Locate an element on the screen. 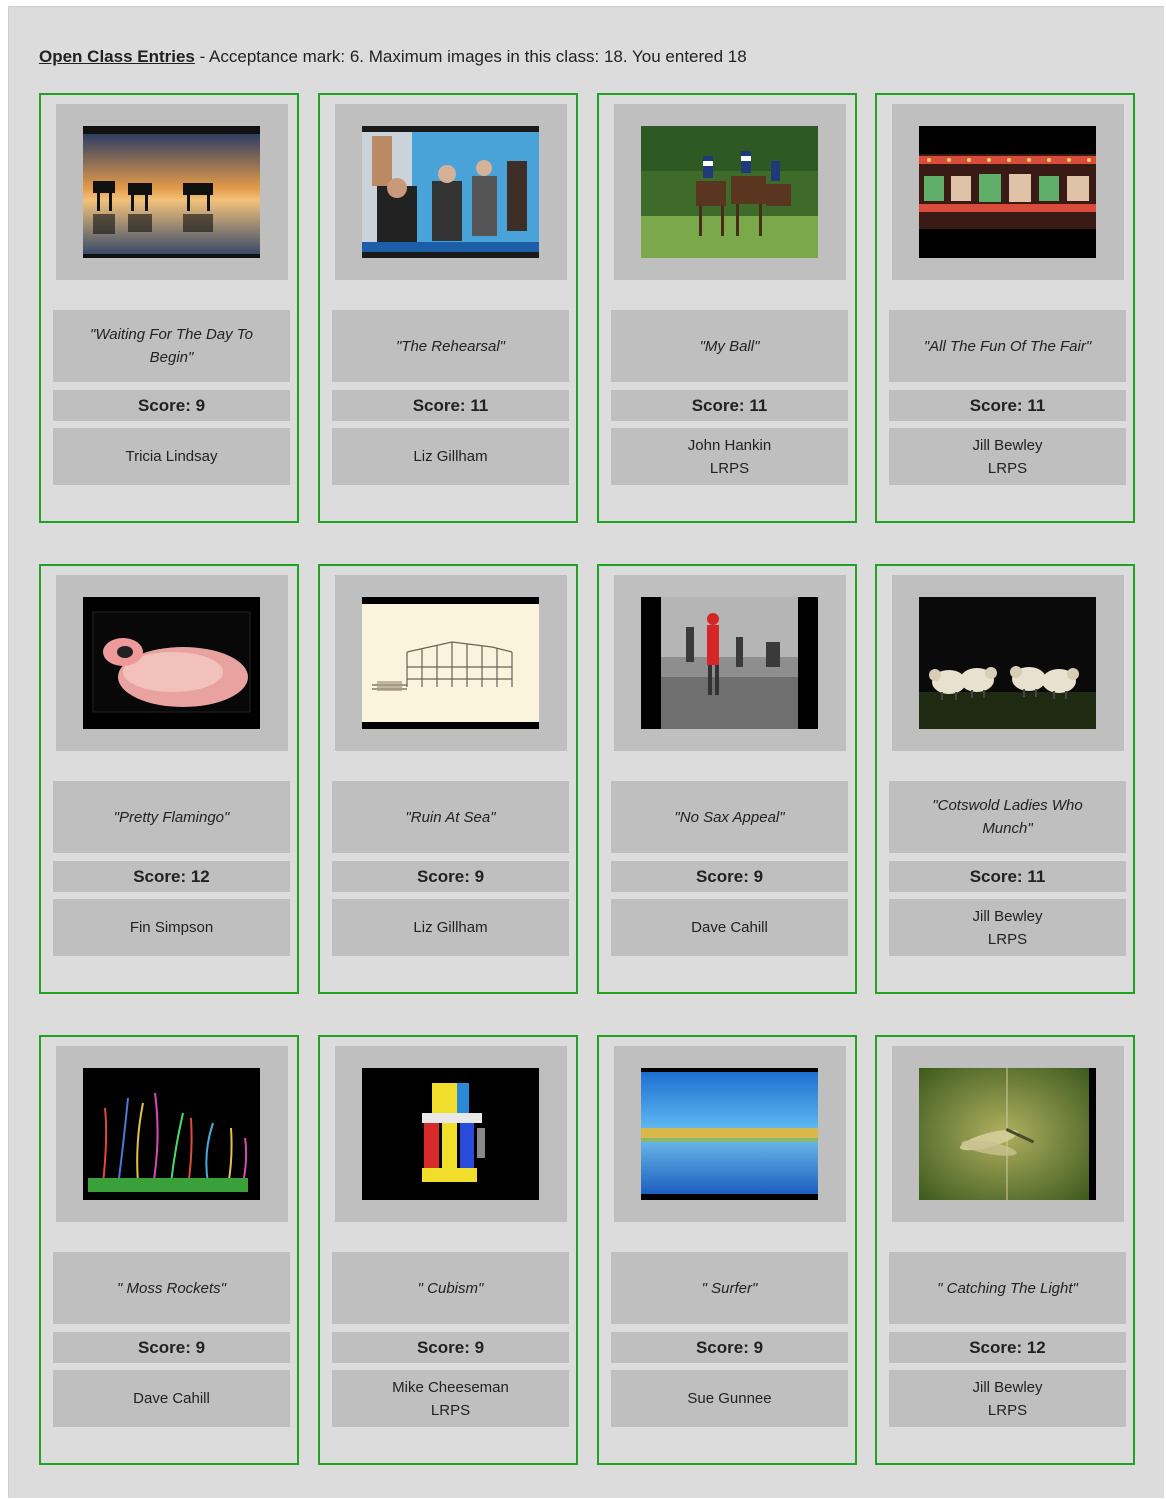  entry-title: "Cotswold Ladies Who Munch" is located at coordinates (1007, 817).